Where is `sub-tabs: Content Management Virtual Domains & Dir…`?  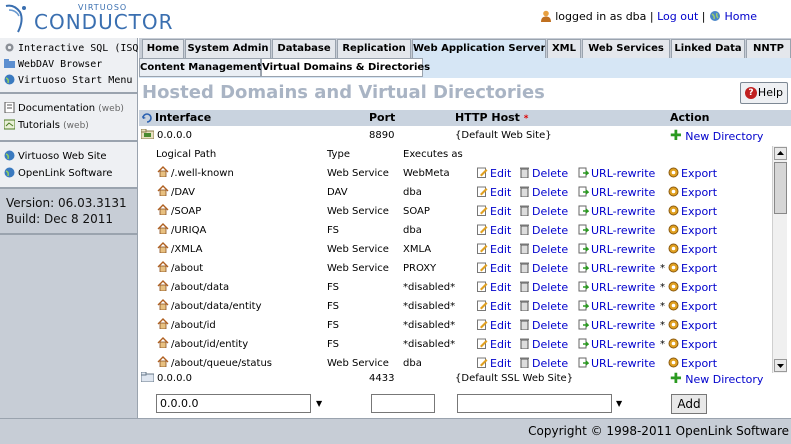
sub-tabs: Content Management Virtual Domains & Dir… is located at coordinates (465, 68).